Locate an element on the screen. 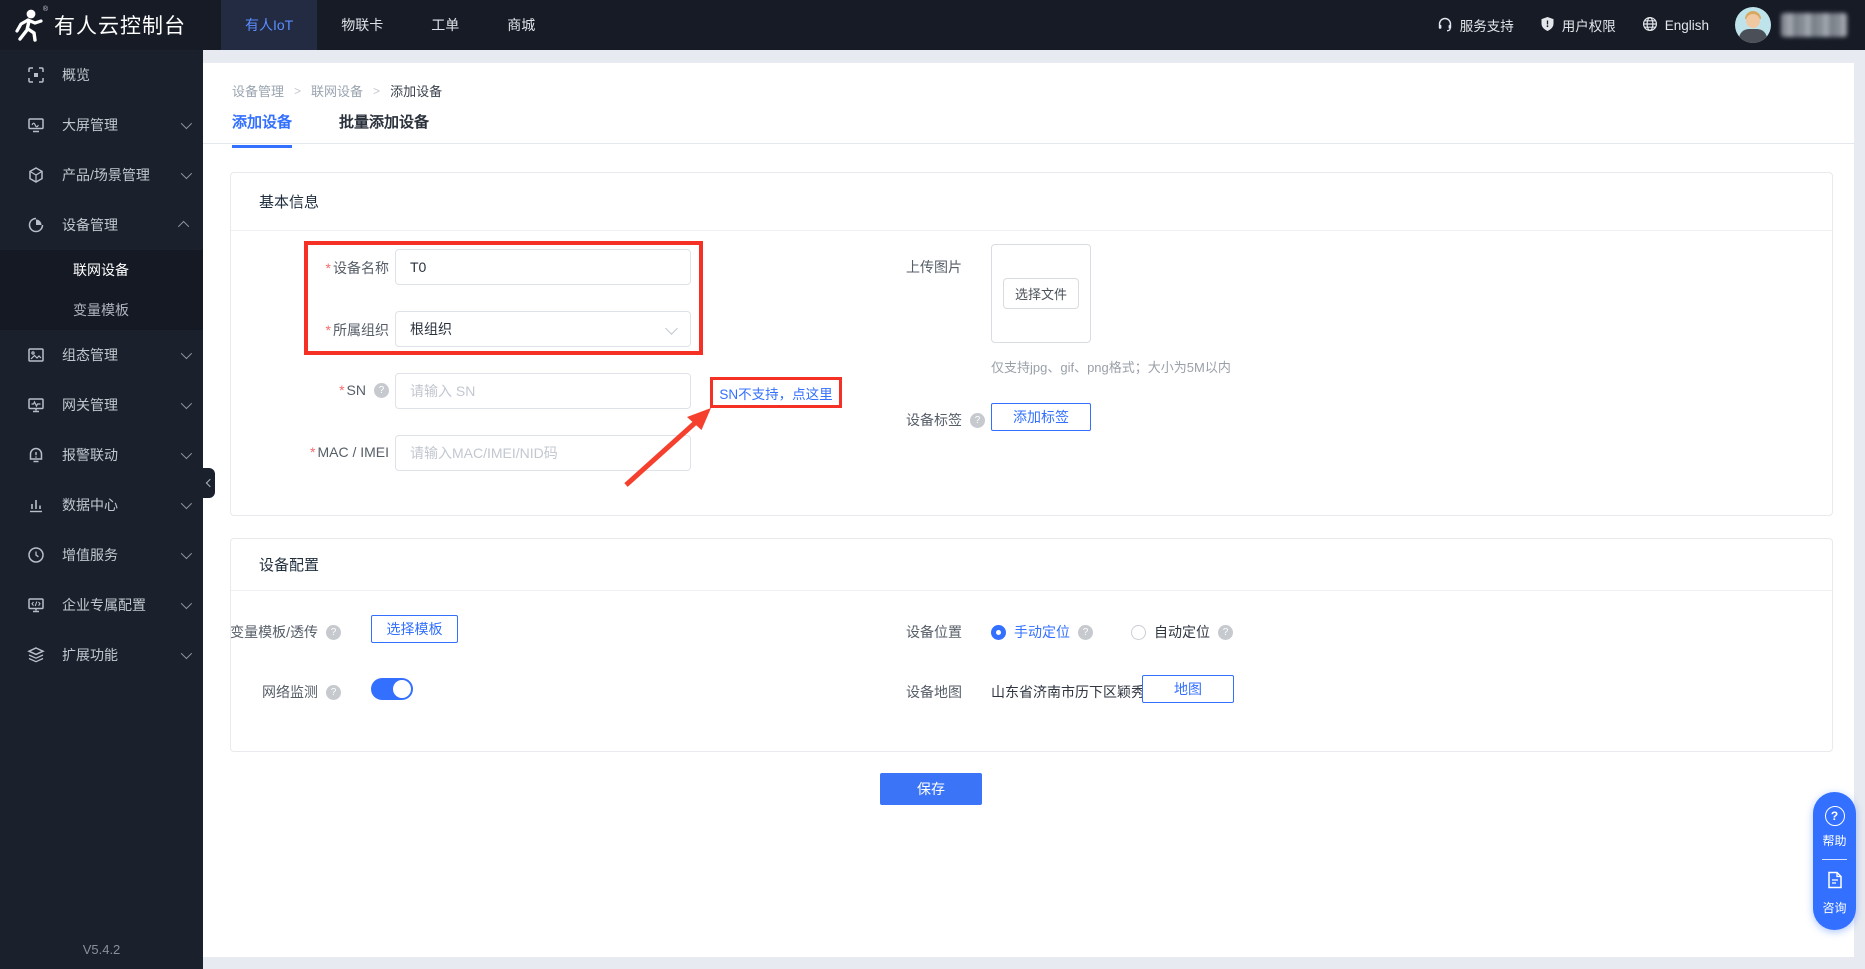 This screenshot has height=969, width=1865. sidebar-item-enterprise-config: 企业专属配置 is located at coordinates (101, 605).